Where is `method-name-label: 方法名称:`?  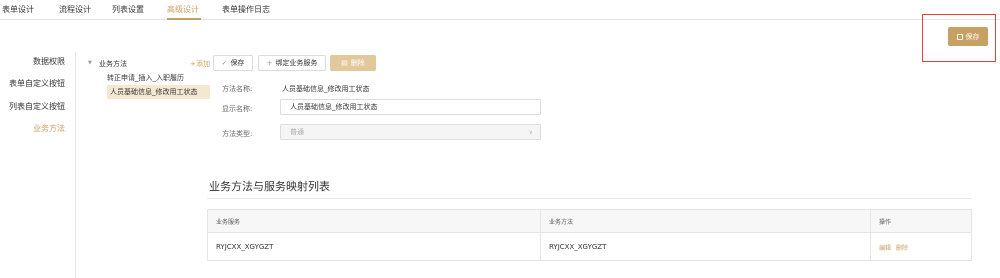 method-name-label: 方法名称: is located at coordinates (237, 89).